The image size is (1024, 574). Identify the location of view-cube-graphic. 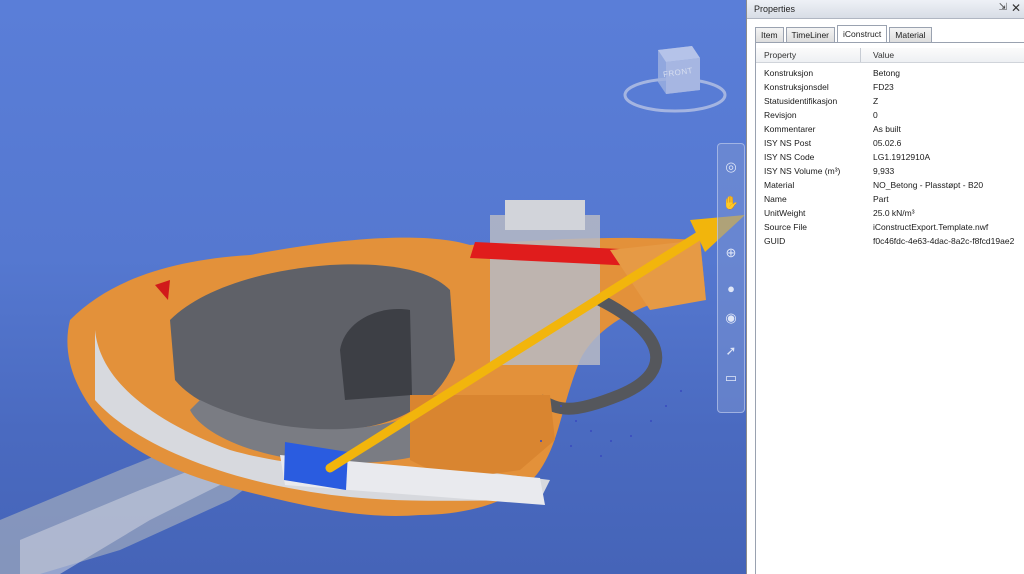
(675, 79).